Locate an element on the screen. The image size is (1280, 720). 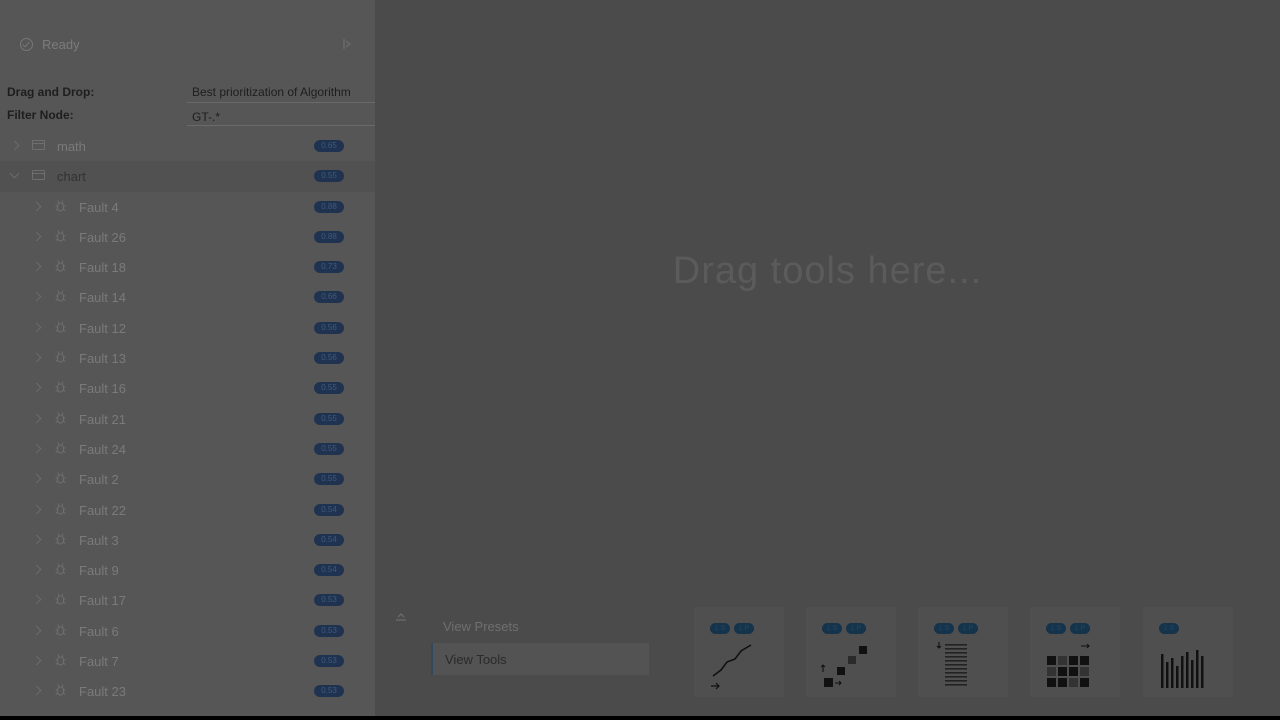
filter-node-row: Filter Node: is located at coordinates (187, 115).